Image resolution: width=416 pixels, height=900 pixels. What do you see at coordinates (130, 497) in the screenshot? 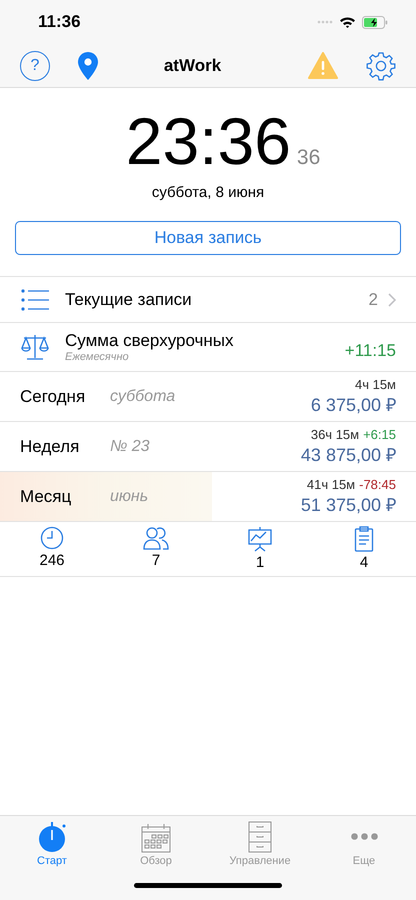
I see `period-detail: июнь` at bounding box center [130, 497].